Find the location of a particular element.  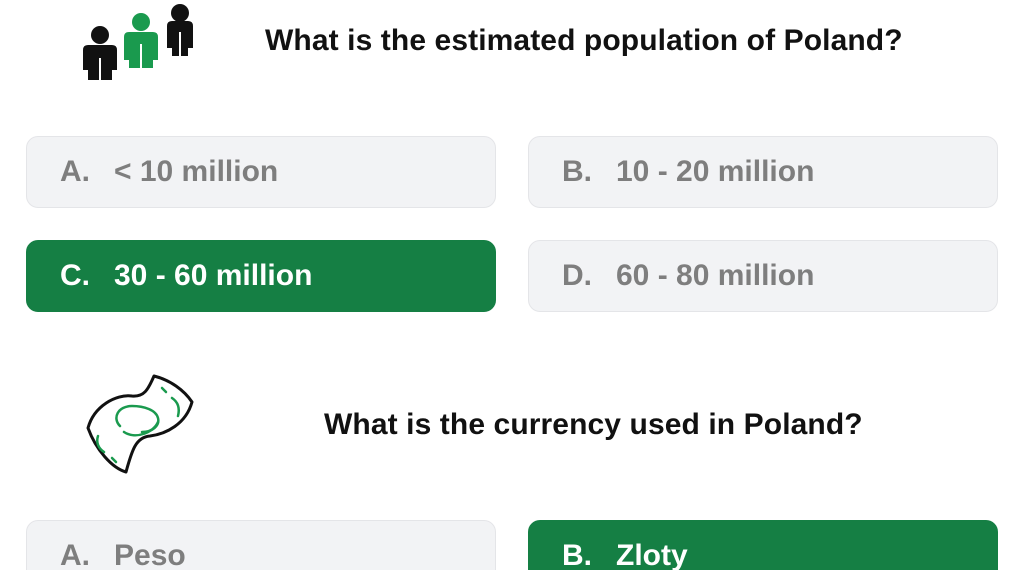

option-a: A. < 10 million is located at coordinates (261, 172).